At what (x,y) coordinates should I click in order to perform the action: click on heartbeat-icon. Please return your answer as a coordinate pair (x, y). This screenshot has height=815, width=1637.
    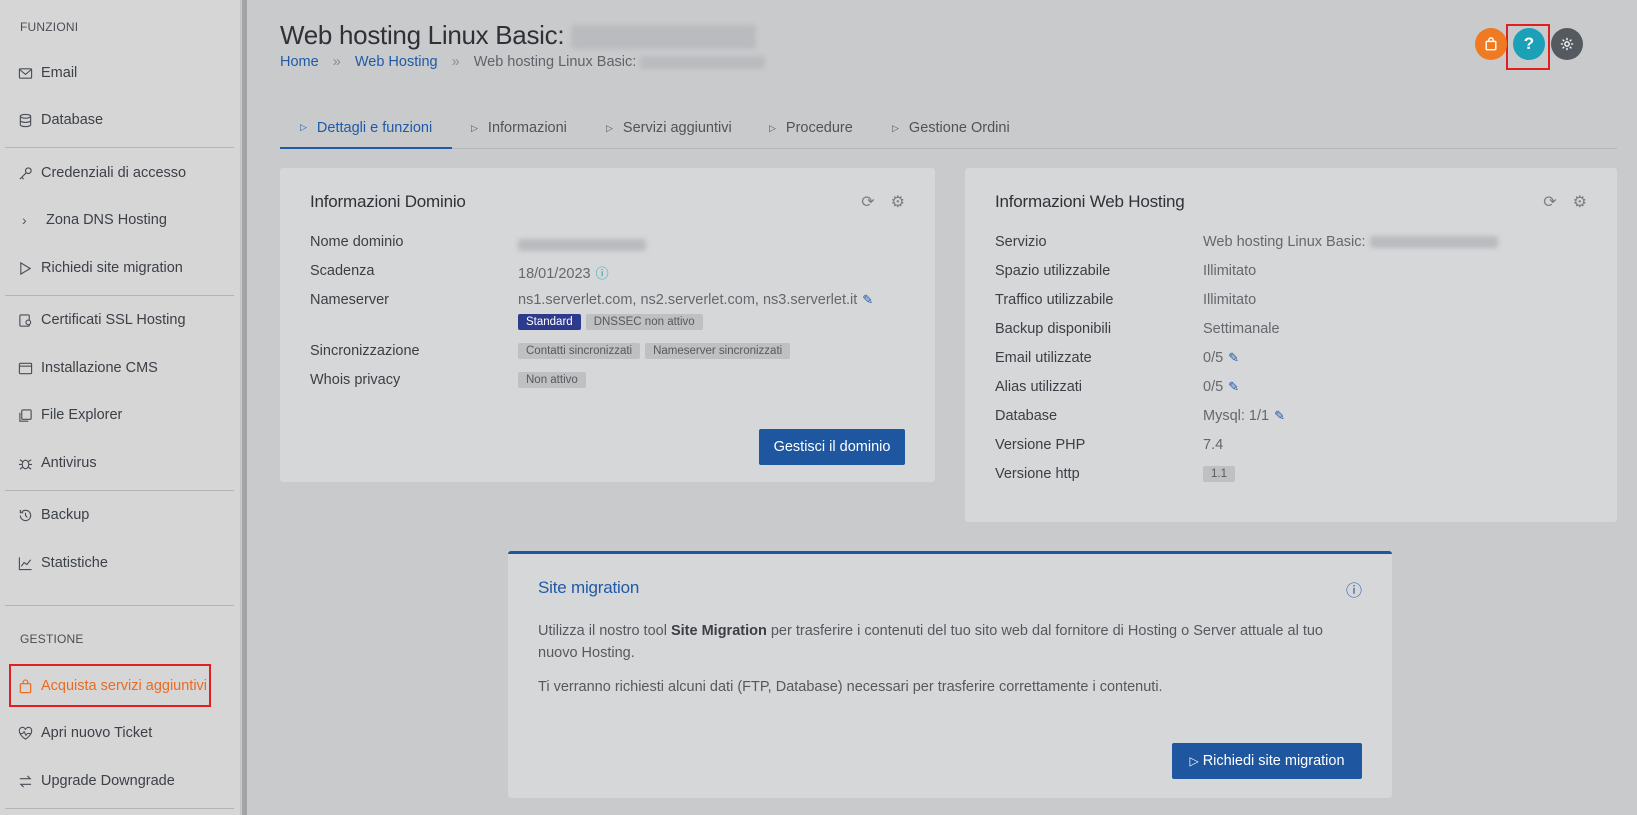
    Looking at the image, I should click on (25, 733).